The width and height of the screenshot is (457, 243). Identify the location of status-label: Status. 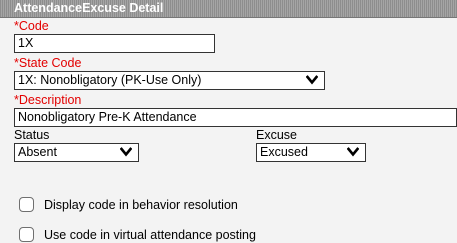
(32, 135).